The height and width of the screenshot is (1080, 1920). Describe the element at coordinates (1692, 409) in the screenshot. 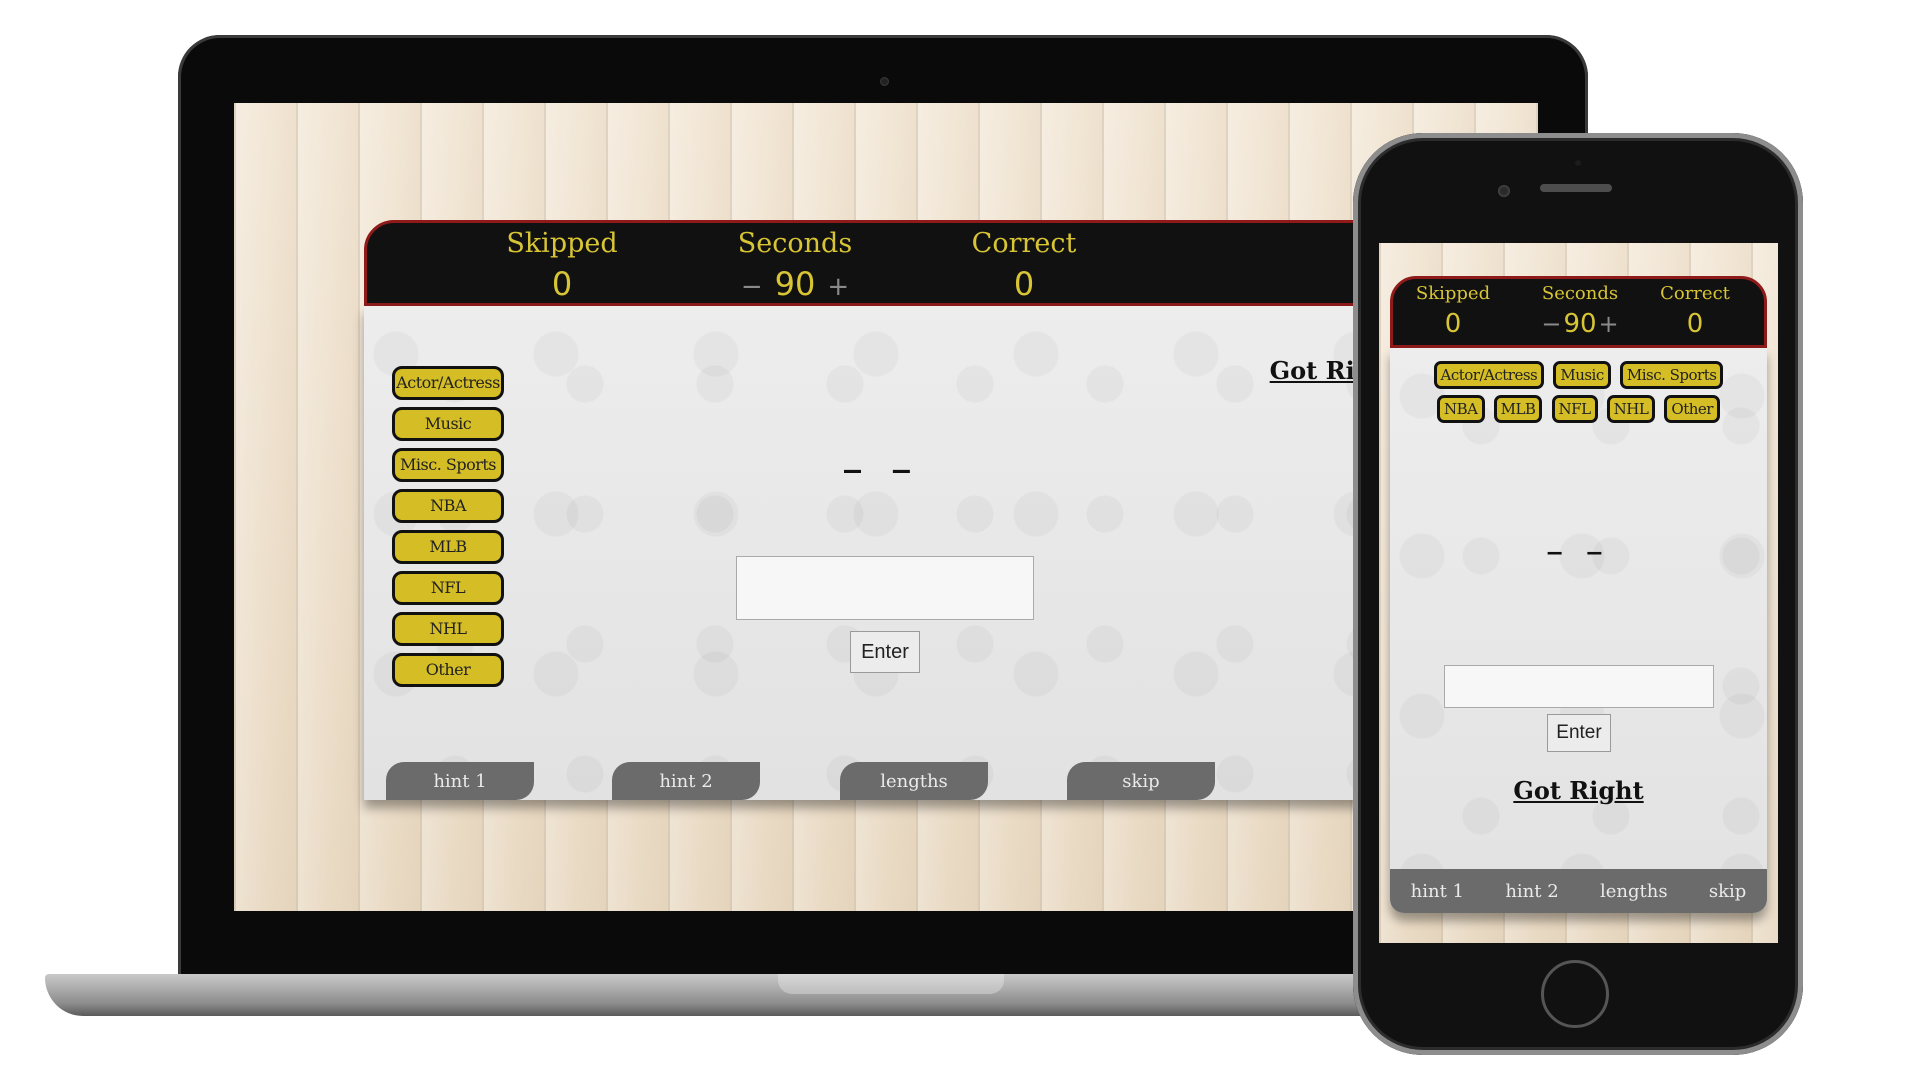

I see `mobile-category-other-button: Other` at that location.